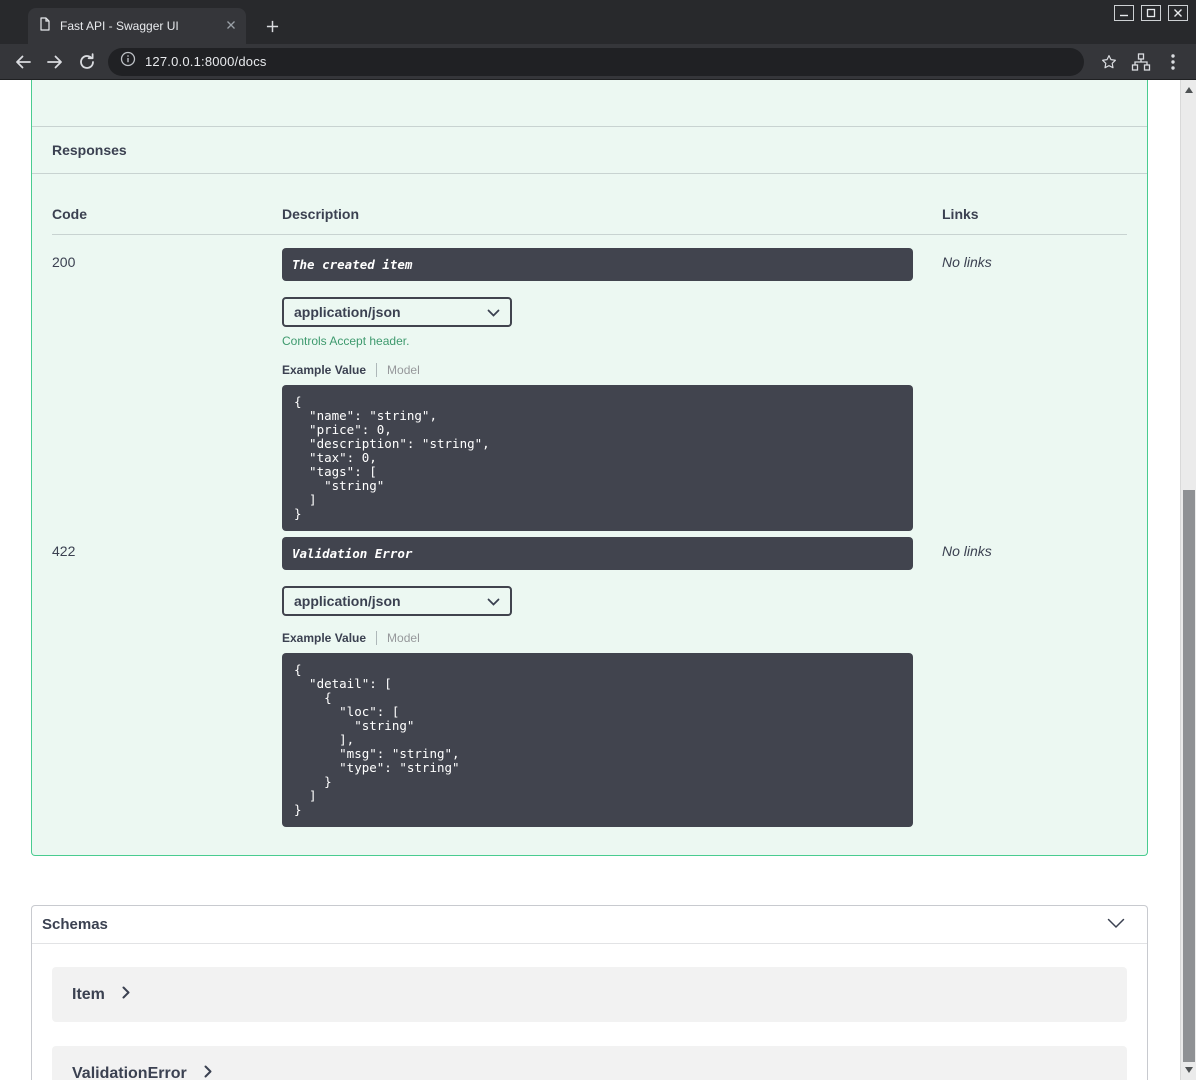 This screenshot has width=1196, height=1080. I want to click on browser-toolbar: 127.0.0.1:8000/docs, so click(598, 62).